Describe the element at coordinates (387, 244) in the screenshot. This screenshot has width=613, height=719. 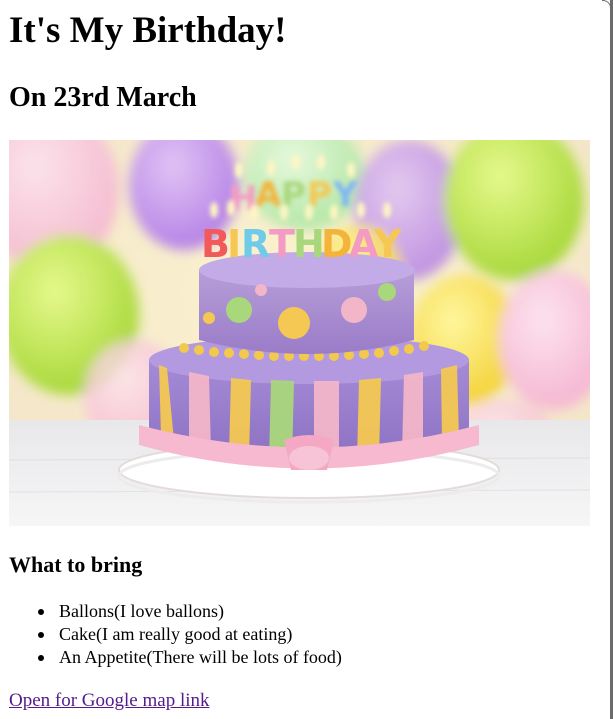
I see `svg-text: Y` at that location.